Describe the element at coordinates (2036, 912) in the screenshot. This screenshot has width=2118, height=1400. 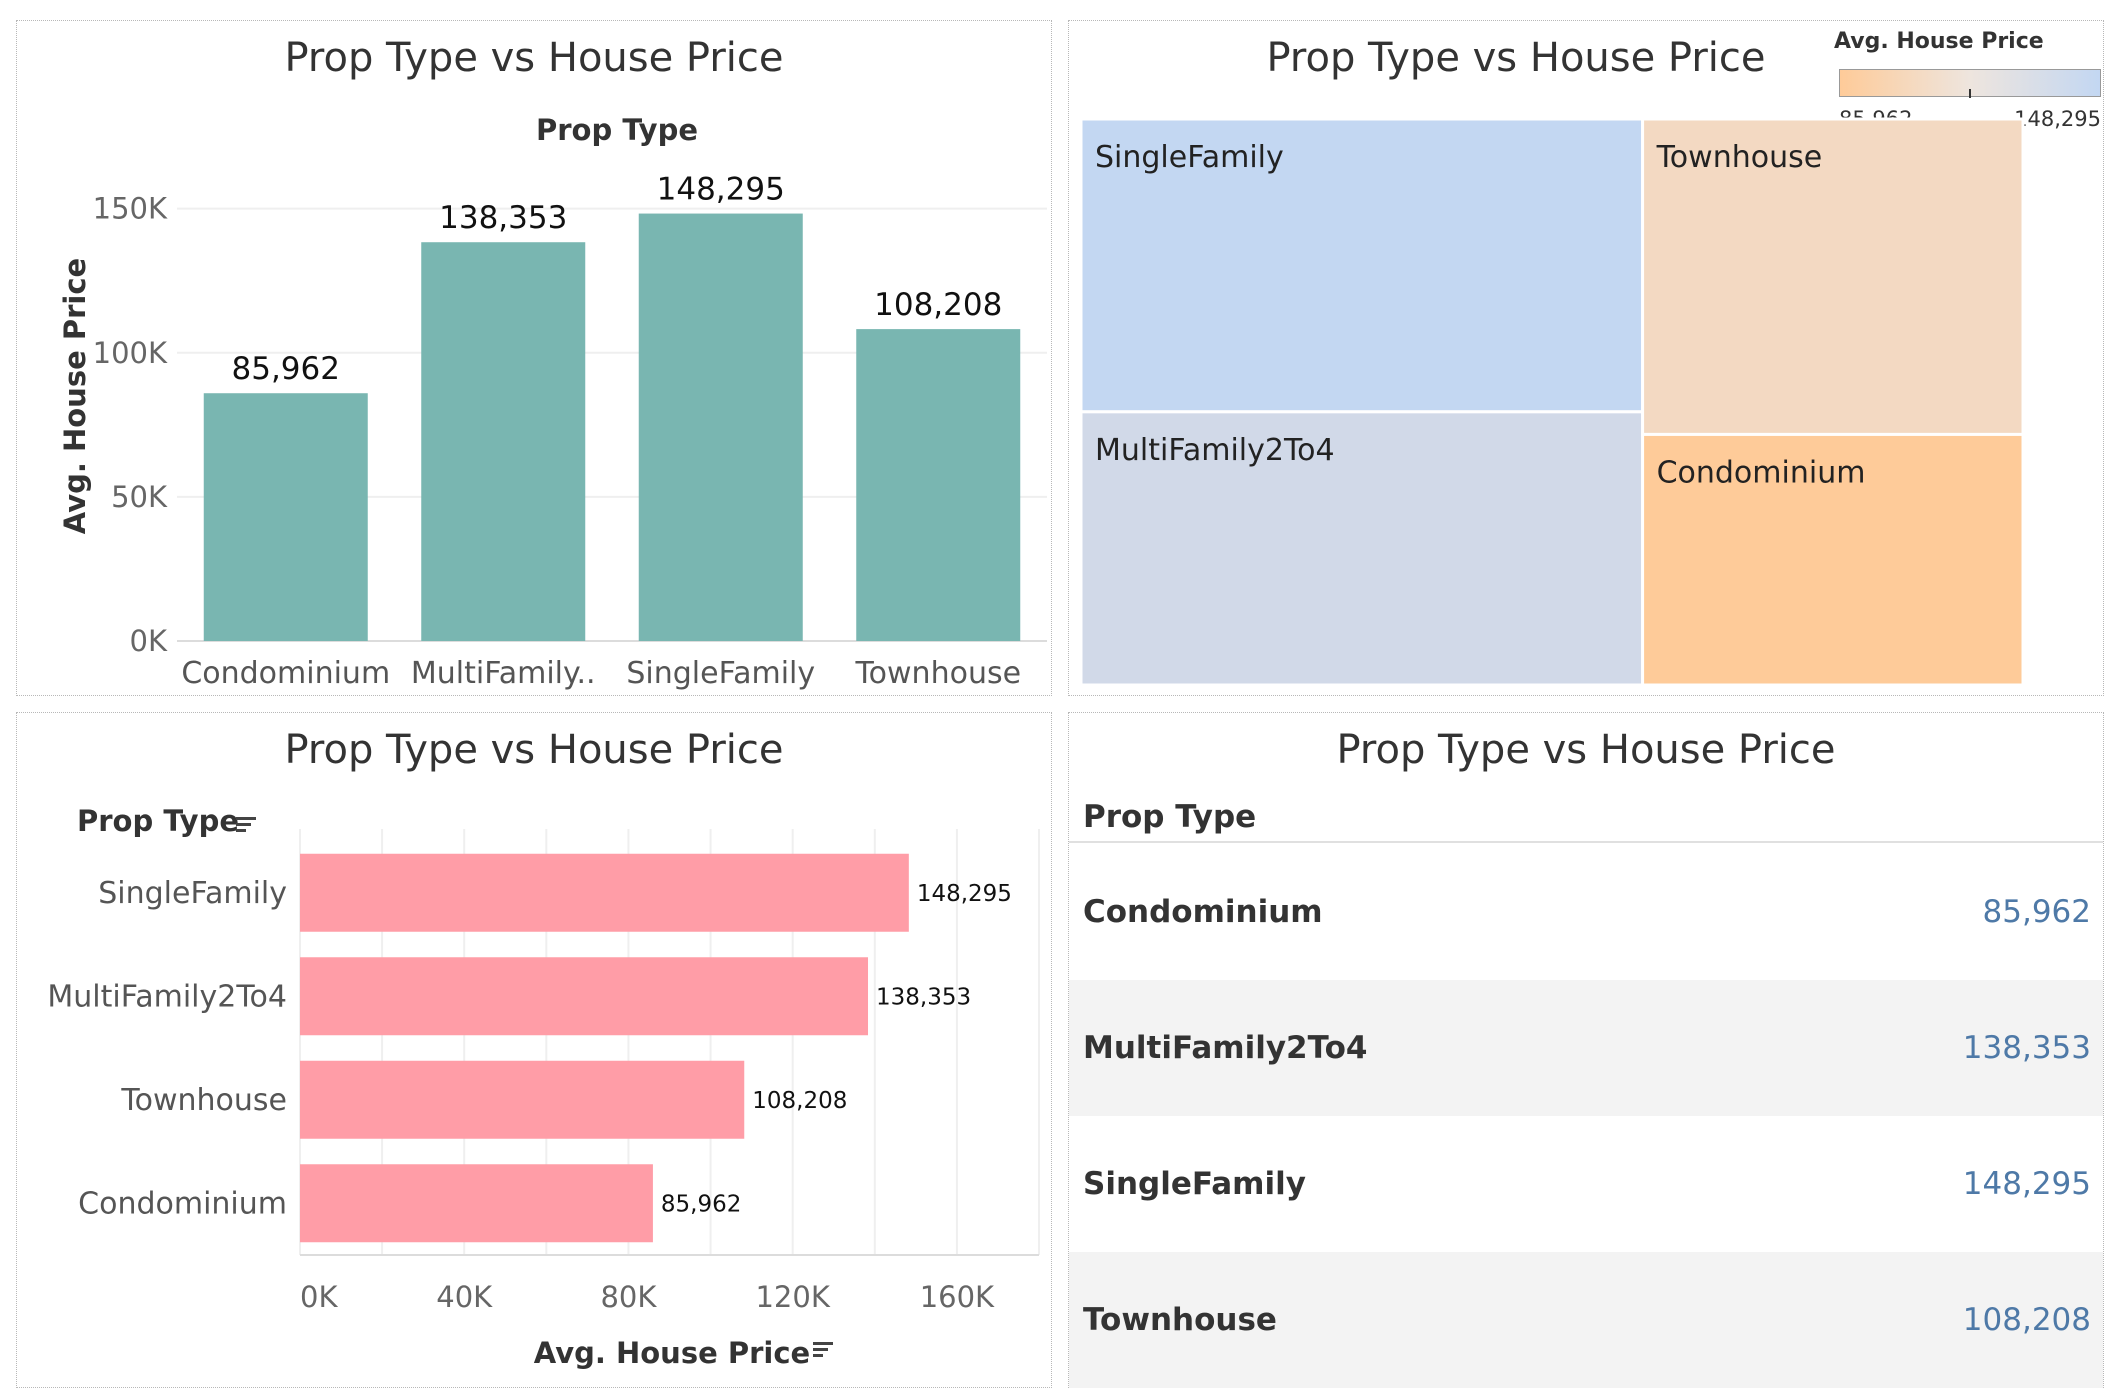
I see `table-cell-avg-price: 85,962` at that location.